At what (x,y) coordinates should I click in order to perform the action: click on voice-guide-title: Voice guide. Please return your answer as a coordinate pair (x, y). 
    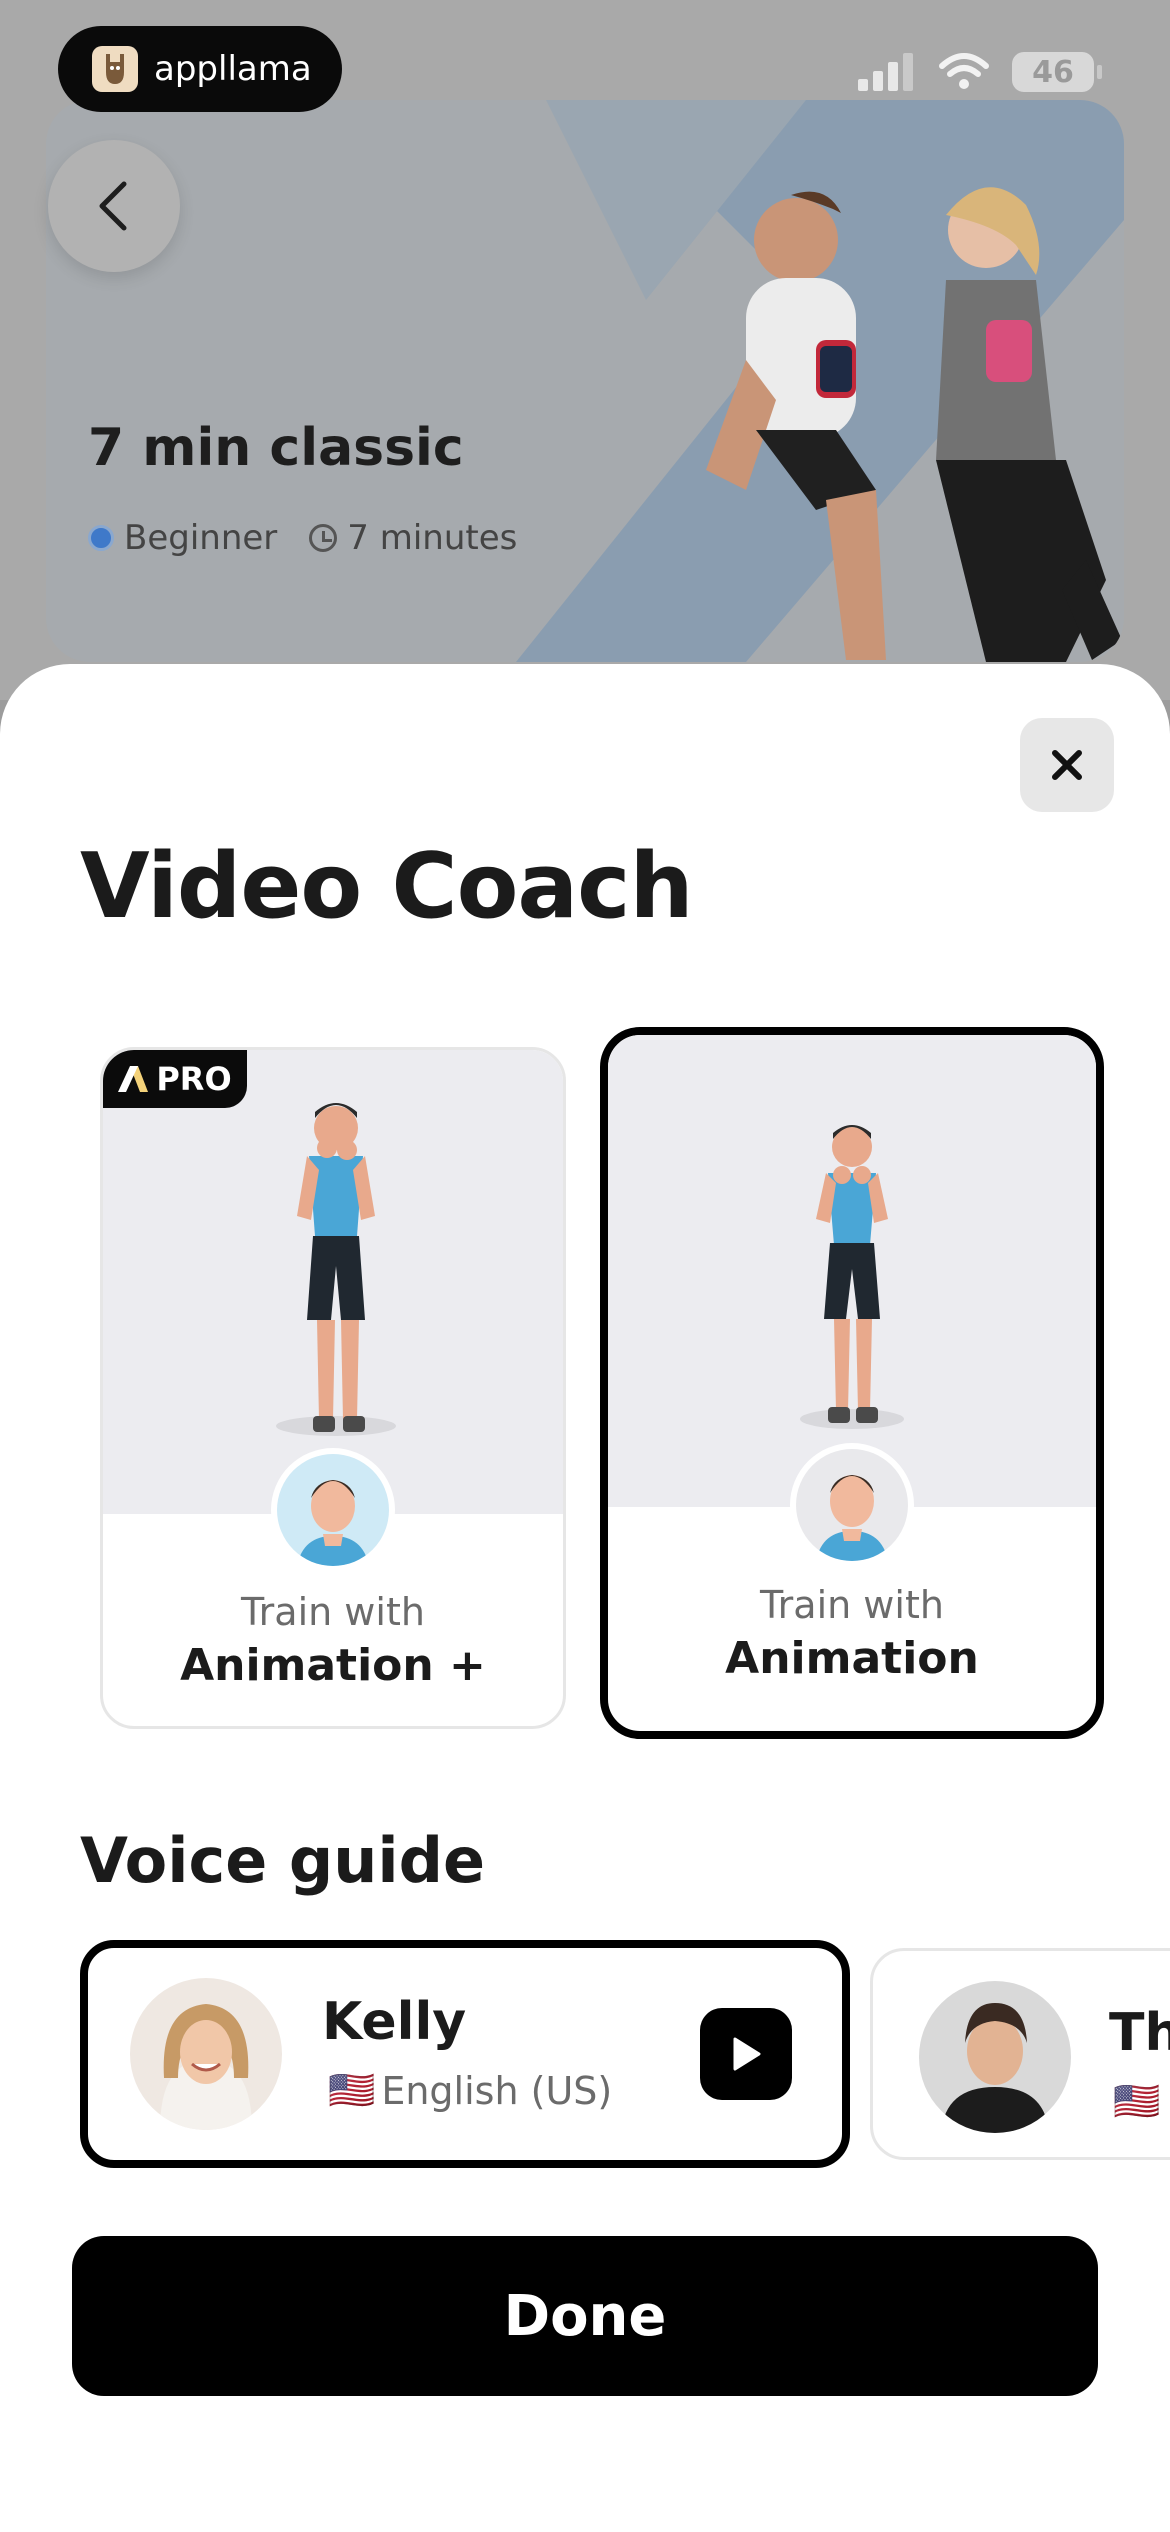
    Looking at the image, I should click on (283, 1860).